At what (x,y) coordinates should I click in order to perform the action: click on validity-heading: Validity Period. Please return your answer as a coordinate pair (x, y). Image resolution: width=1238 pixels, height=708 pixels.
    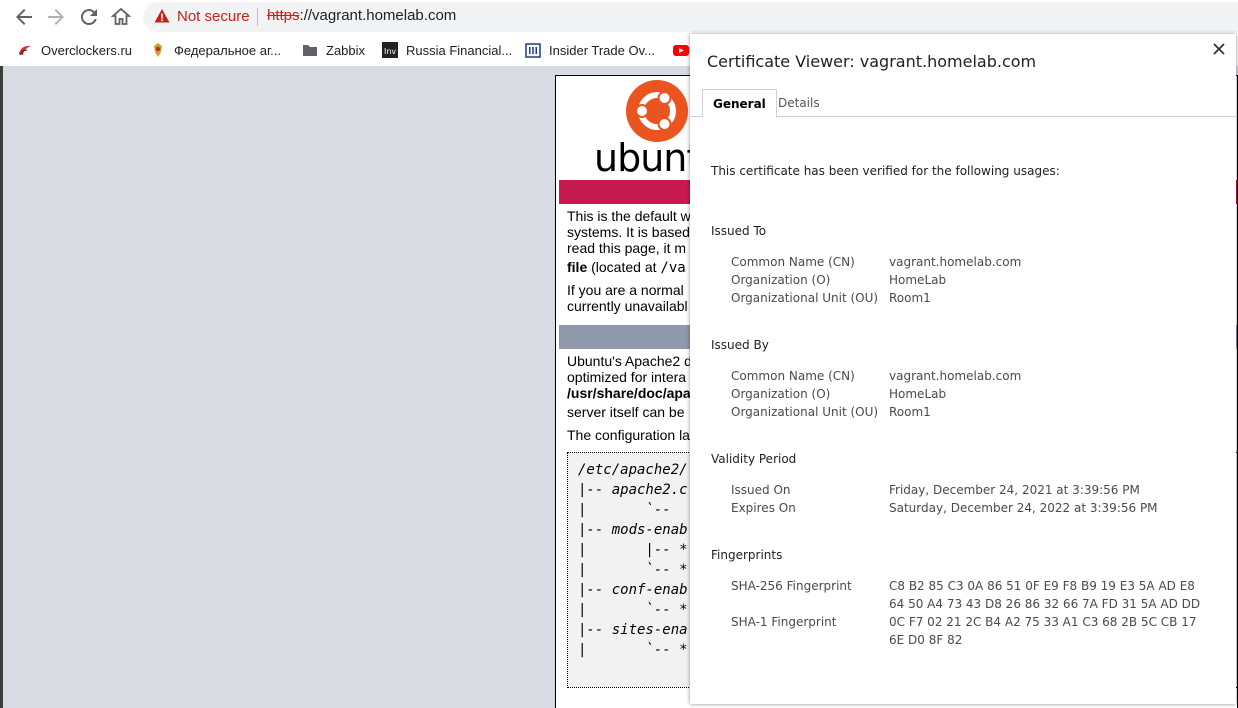
    Looking at the image, I should click on (754, 459).